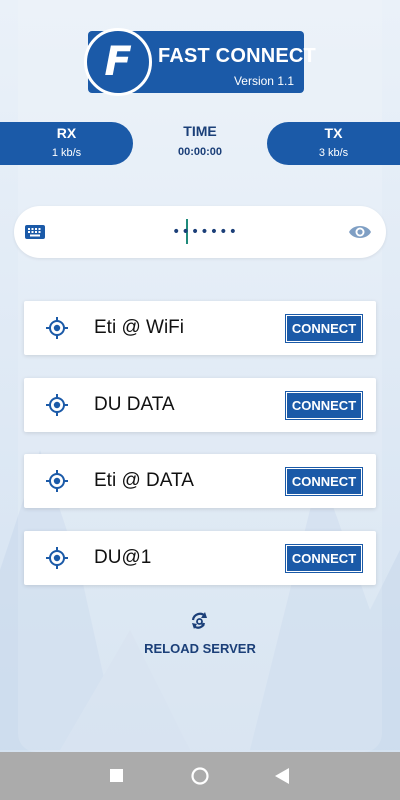 The width and height of the screenshot is (400, 800). Describe the element at coordinates (200, 328) in the screenshot. I see `server-item: Eti @ WiFi CONNECT` at that location.